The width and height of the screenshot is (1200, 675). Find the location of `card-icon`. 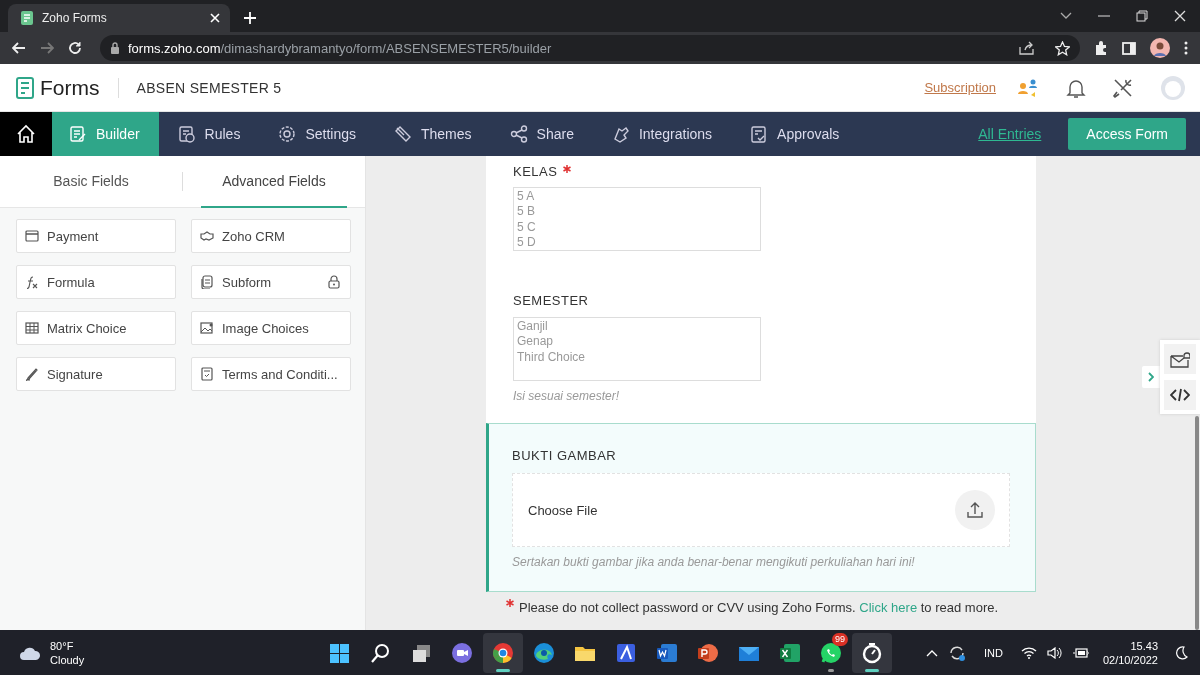

card-icon is located at coordinates (32, 236).